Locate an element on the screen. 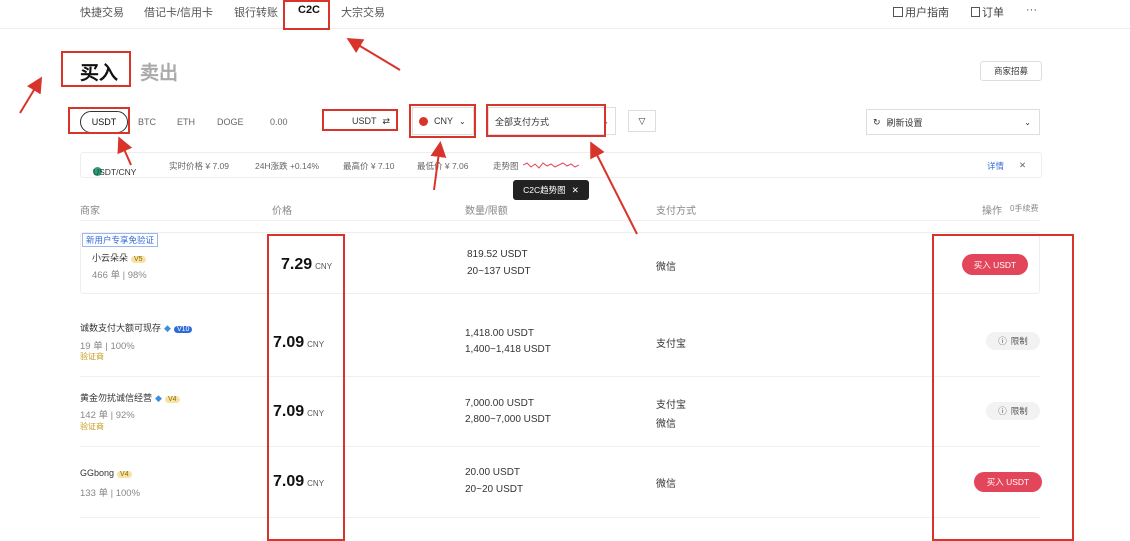 The width and height of the screenshot is (1130, 541). merchant-name: 小云朵朵 V5 is located at coordinates (119, 257).